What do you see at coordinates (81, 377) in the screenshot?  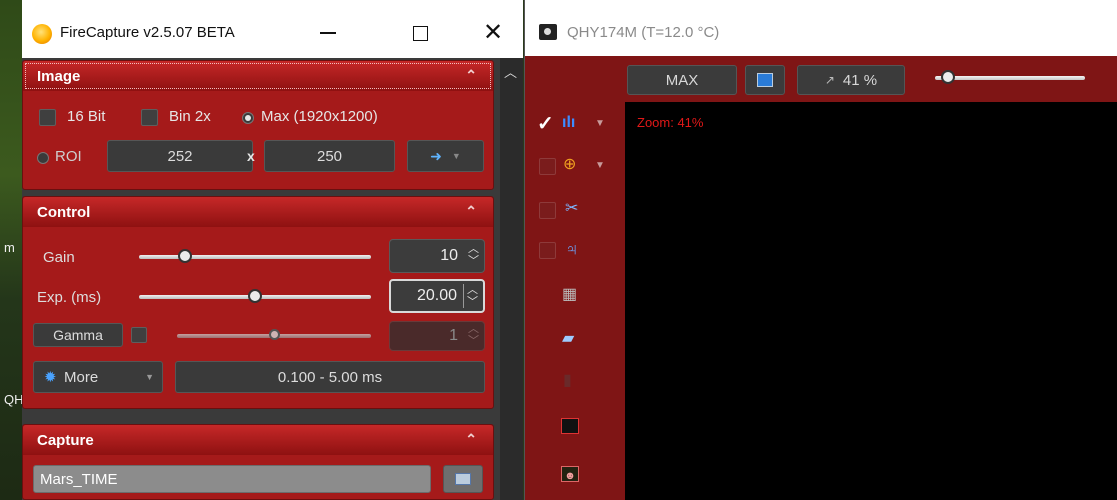 I see `more-label: More` at bounding box center [81, 377].